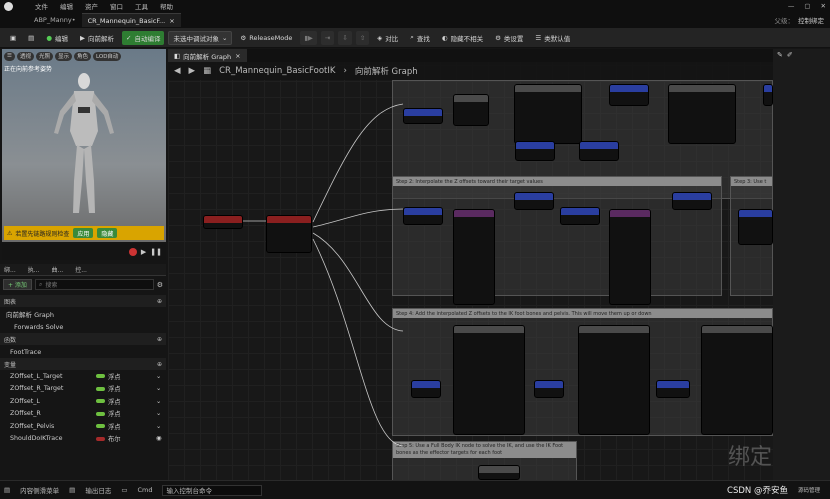 The image size is (830, 499). I want to click on viewport-menu-button: ☰, so click(9, 56).